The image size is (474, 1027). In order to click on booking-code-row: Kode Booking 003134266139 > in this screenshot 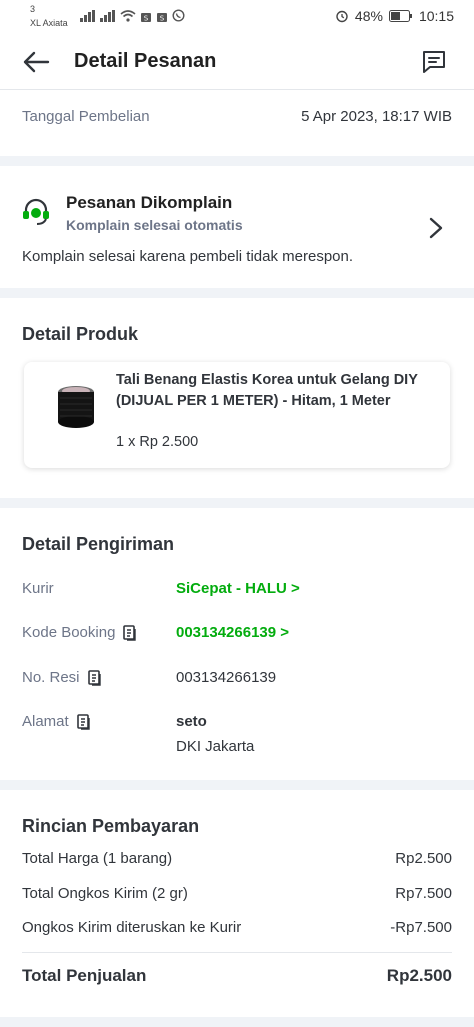, I will do `click(237, 639)`.